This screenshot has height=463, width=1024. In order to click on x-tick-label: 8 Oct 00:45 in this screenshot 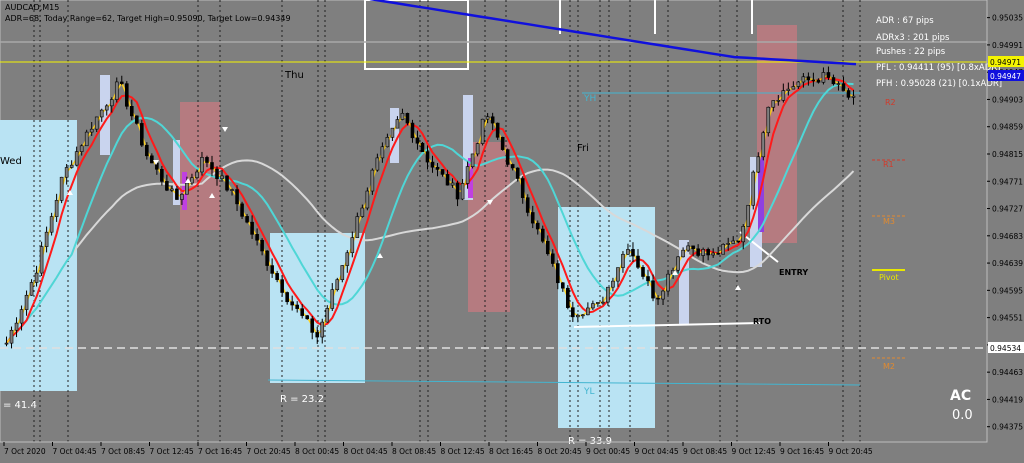, I will do `click(317, 451)`.